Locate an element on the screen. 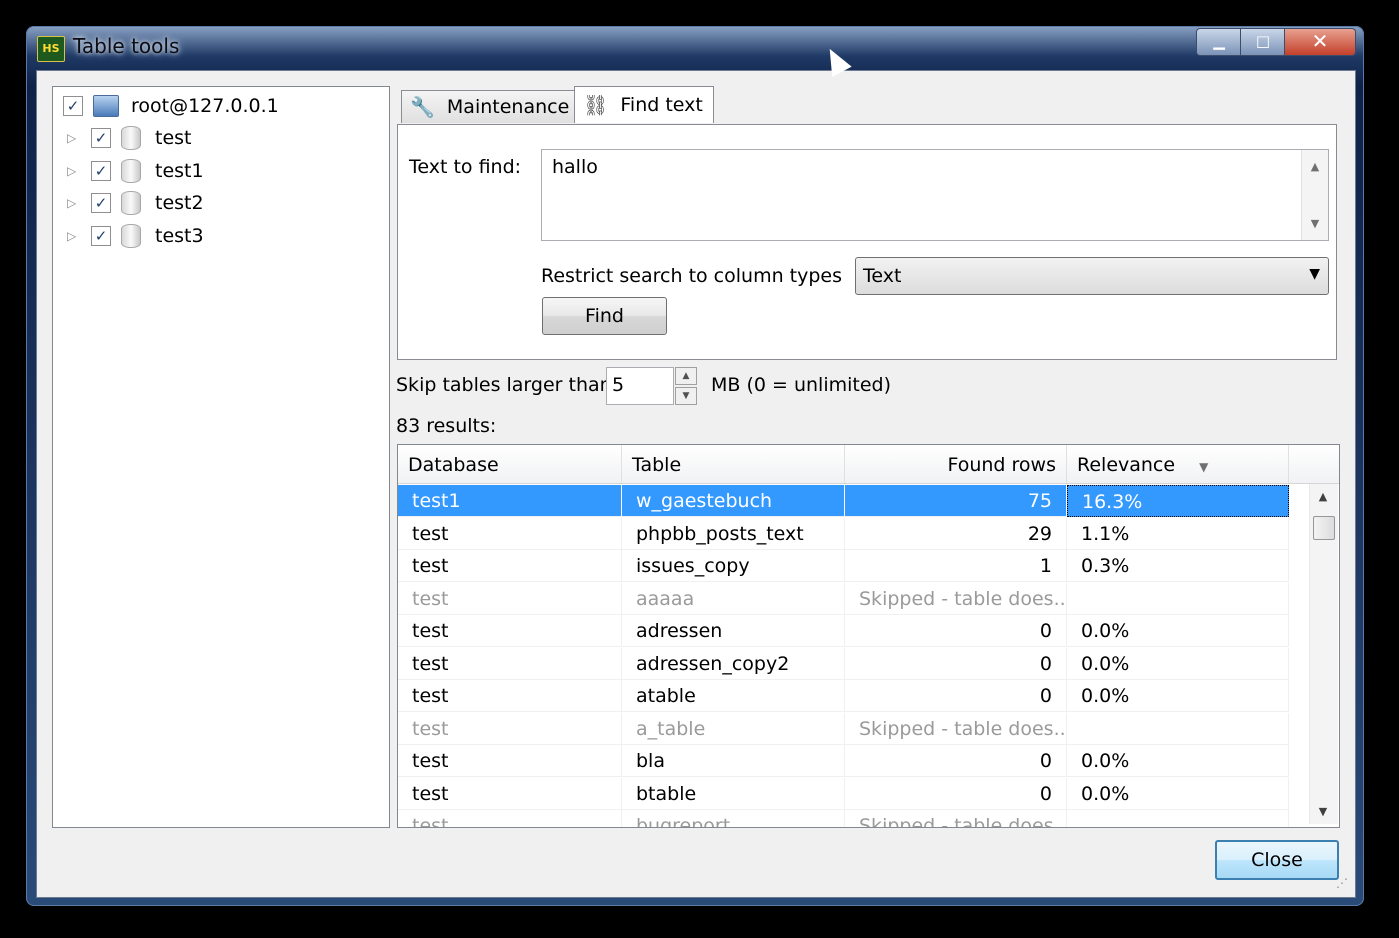  tab-maintenance: 🔧 Maintenance is located at coordinates (488, 106).